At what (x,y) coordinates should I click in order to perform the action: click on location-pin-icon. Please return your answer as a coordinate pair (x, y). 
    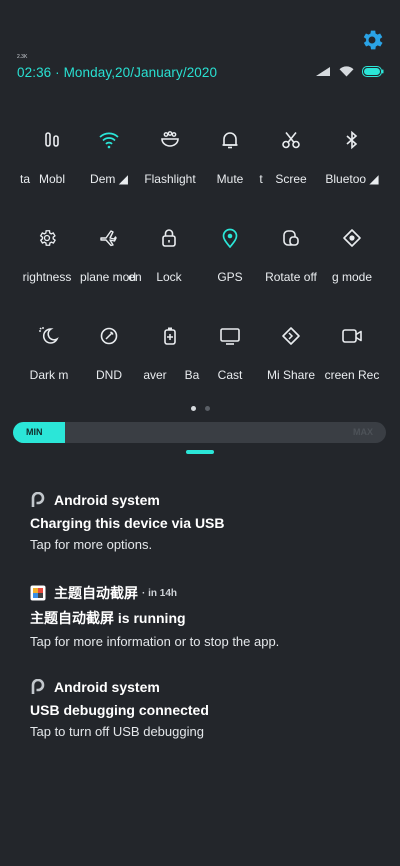
    Looking at the image, I should click on (230, 238).